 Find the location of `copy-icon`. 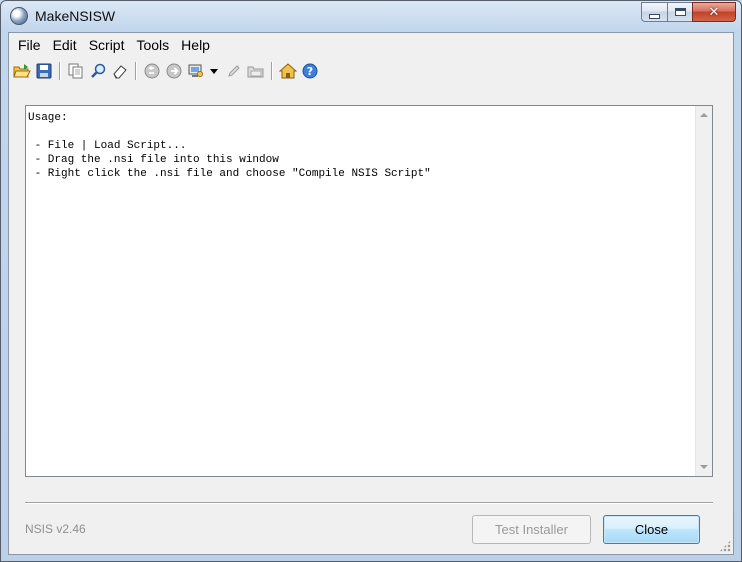

copy-icon is located at coordinates (76, 71).